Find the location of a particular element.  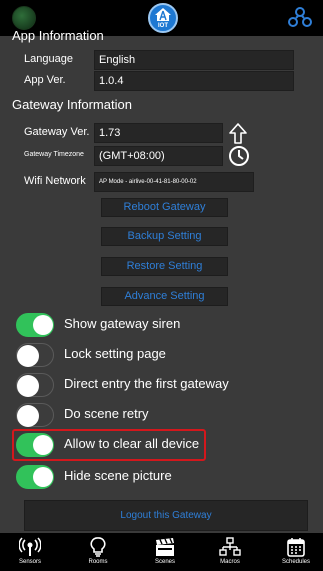

restore-setting-button: Restore Setting is located at coordinates (164, 266).